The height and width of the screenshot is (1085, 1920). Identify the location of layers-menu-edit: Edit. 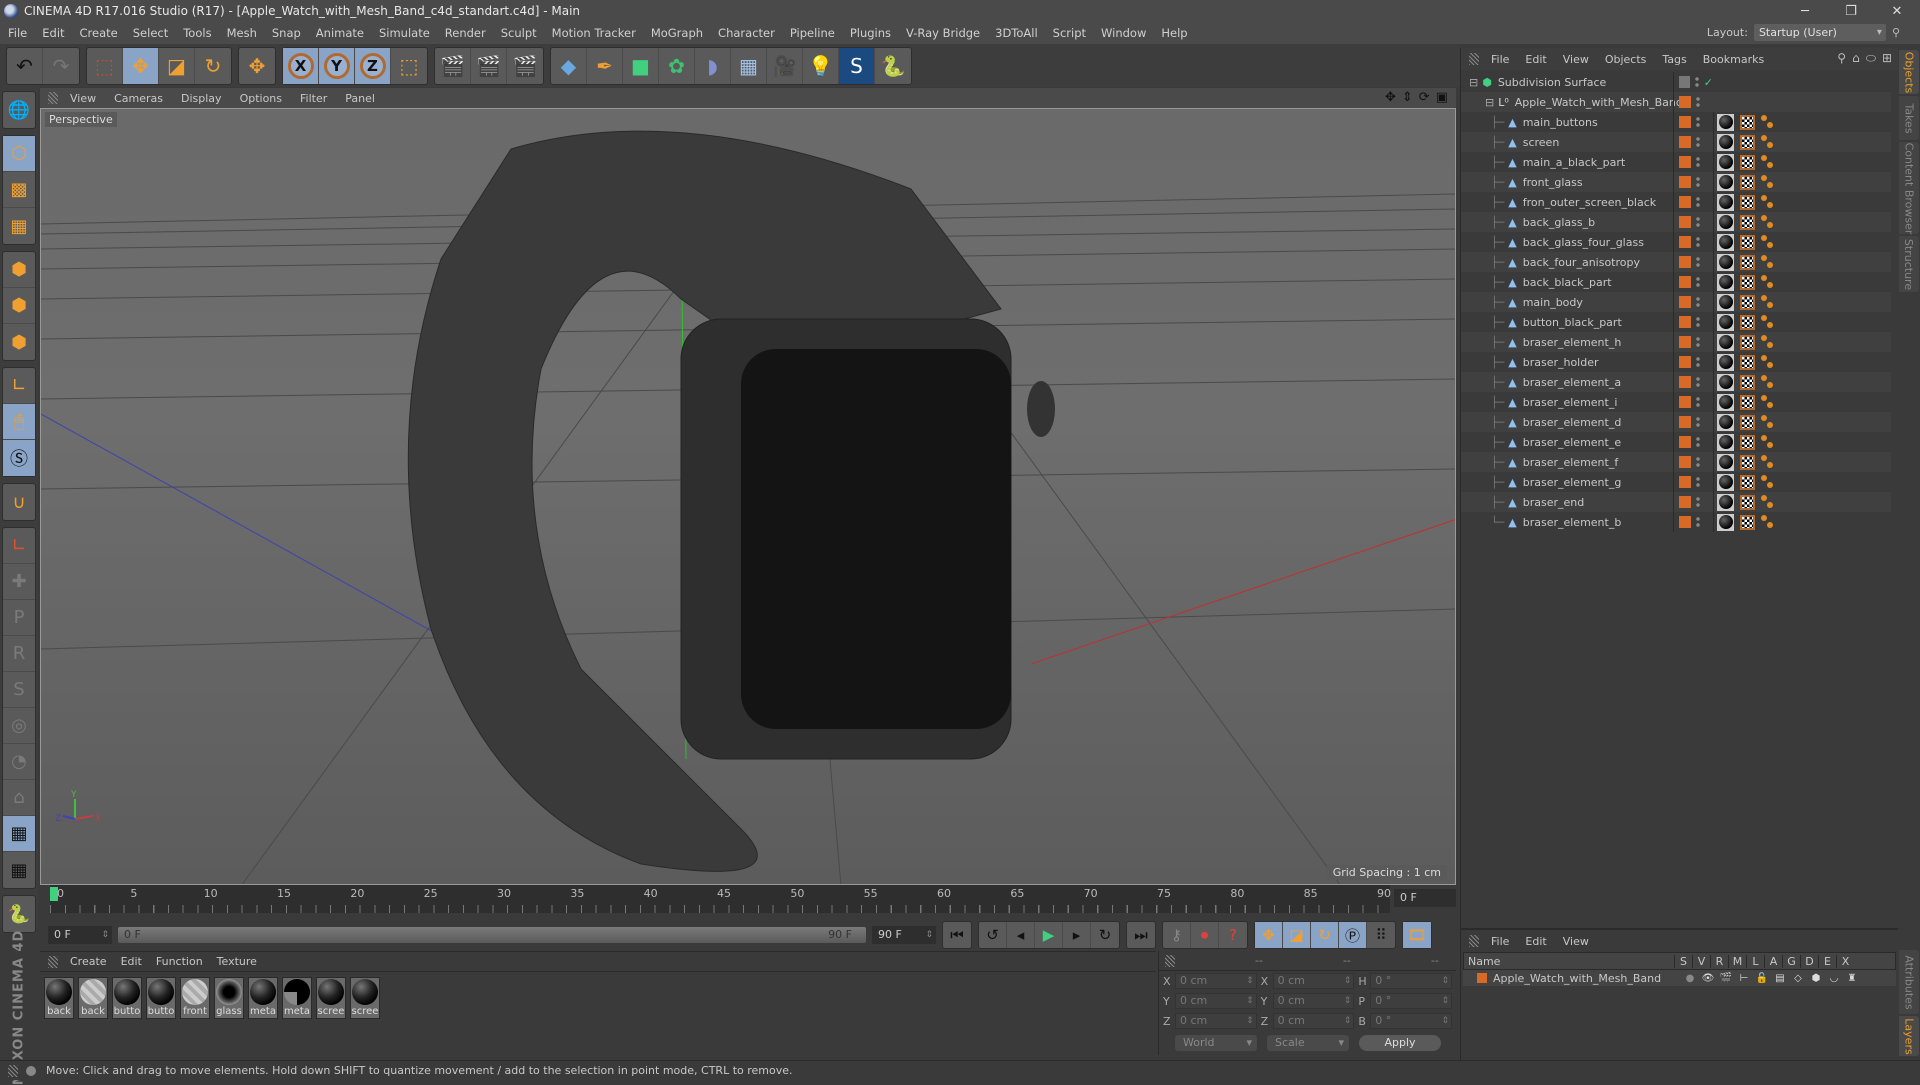
(1535, 941).